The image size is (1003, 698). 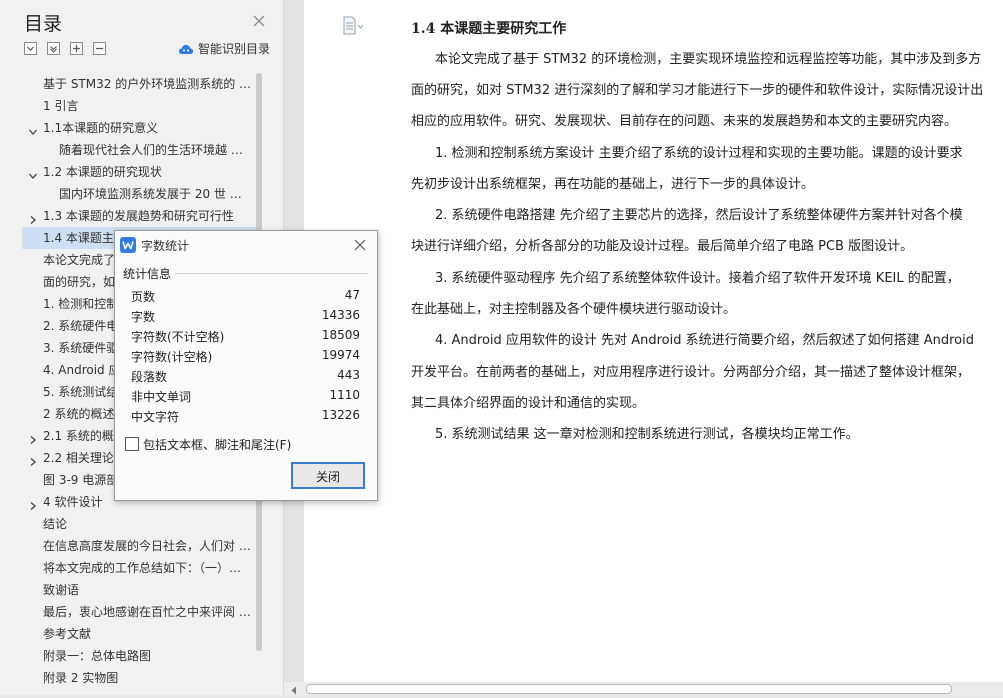 What do you see at coordinates (128, 245) in the screenshot?
I see `wps-logo-icon` at bounding box center [128, 245].